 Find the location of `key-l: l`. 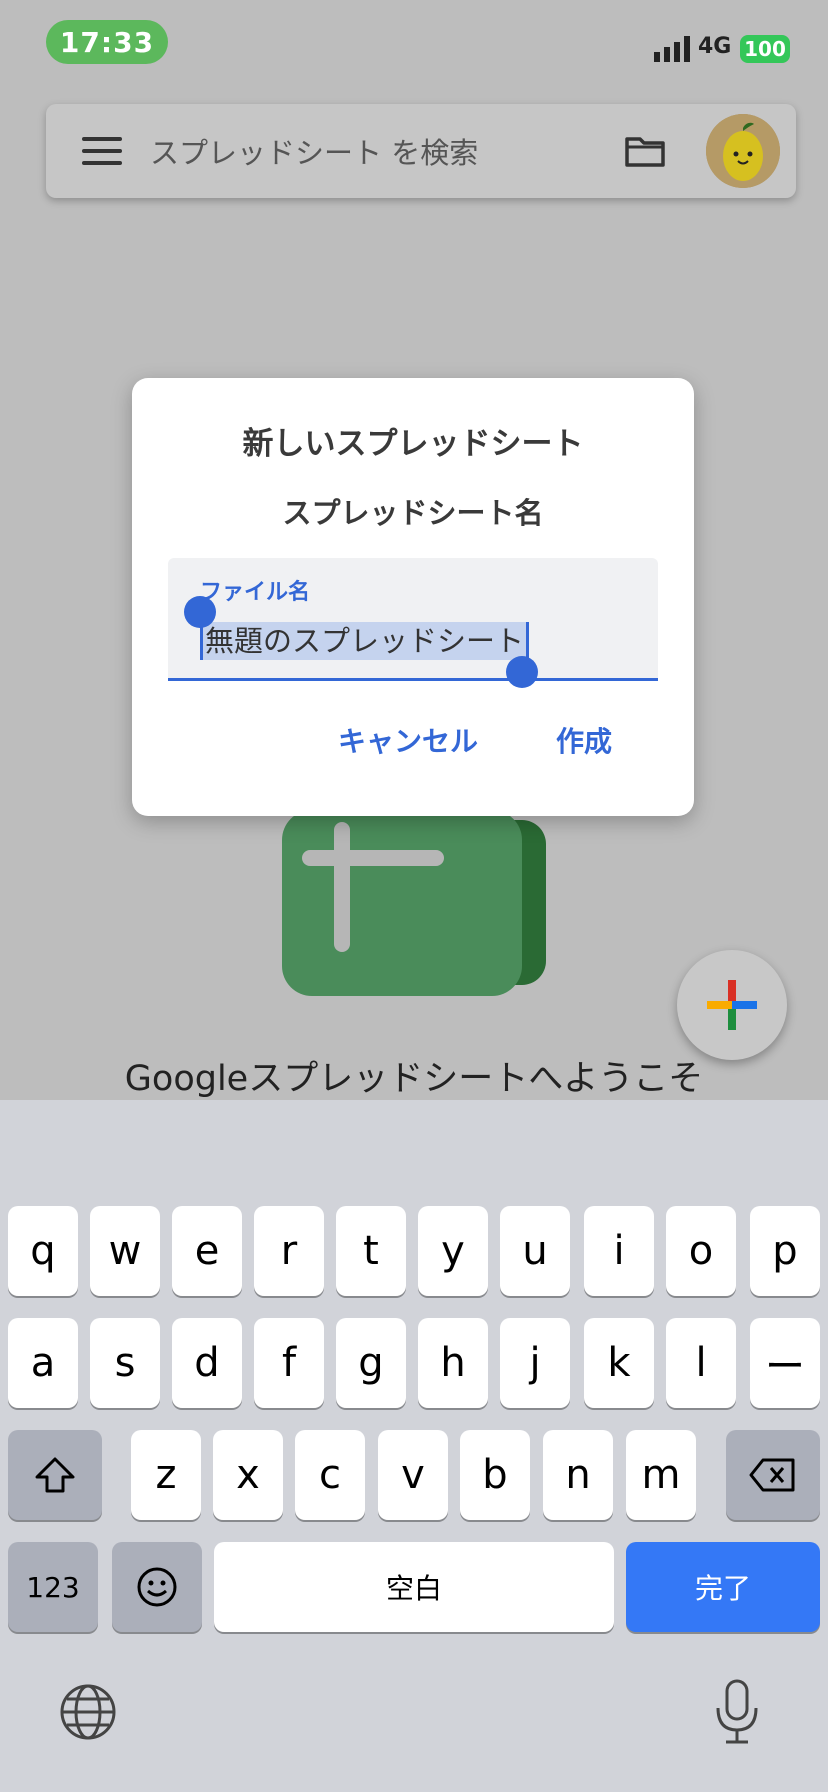

key-l: l is located at coordinates (701, 1363).